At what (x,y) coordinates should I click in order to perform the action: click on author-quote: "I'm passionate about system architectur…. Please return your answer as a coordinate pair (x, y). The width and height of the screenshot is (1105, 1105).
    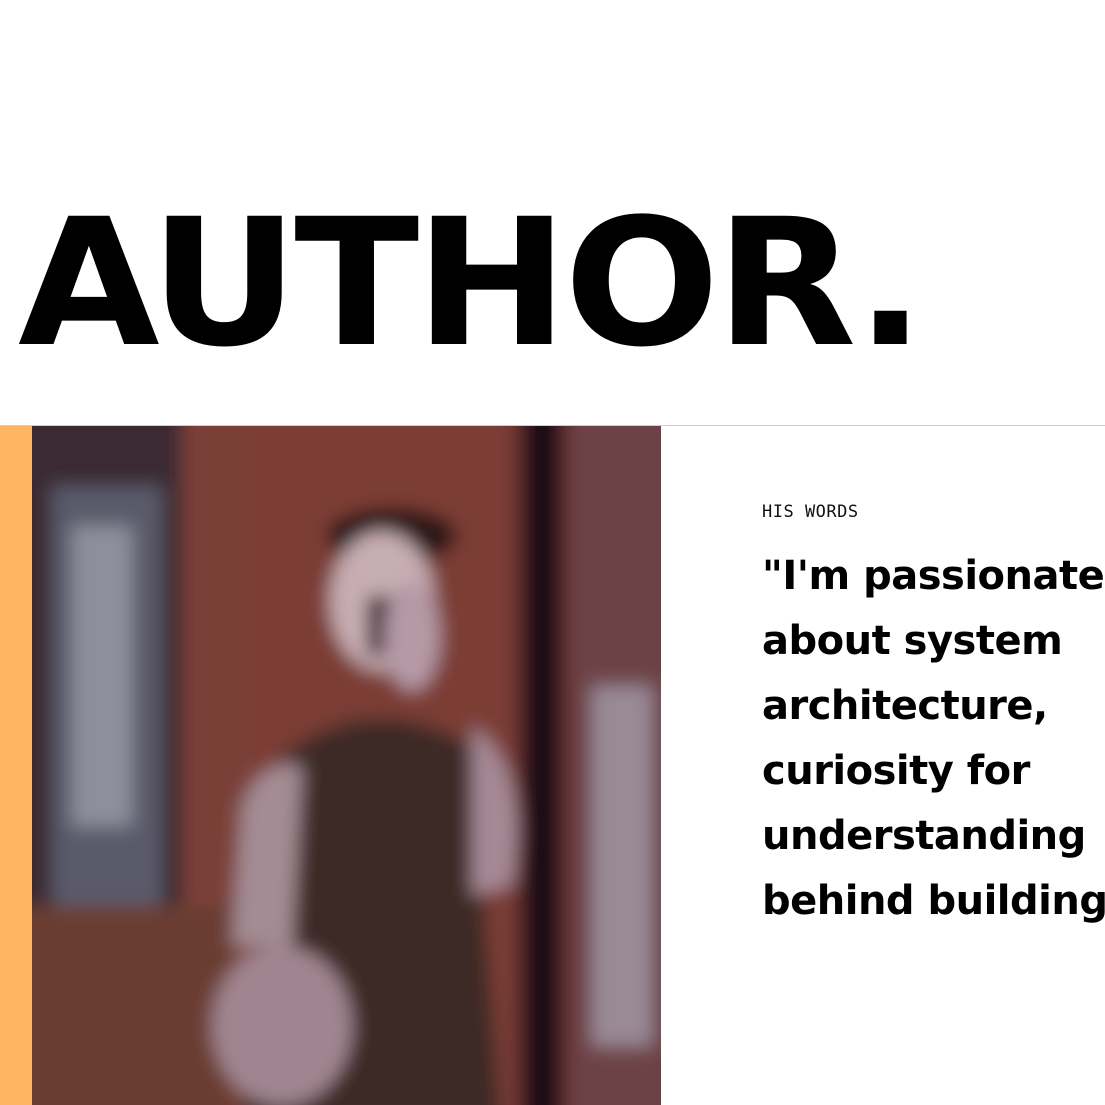
    Looking at the image, I should click on (933, 748).